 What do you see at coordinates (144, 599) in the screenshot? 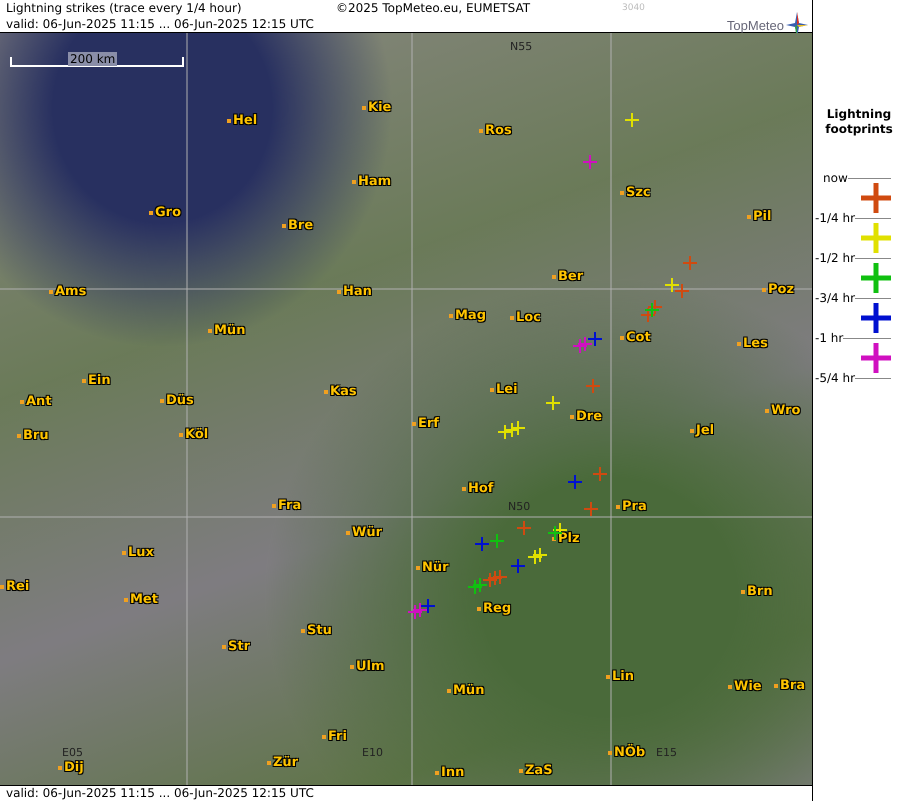
I see `city-label: Met` at bounding box center [144, 599].